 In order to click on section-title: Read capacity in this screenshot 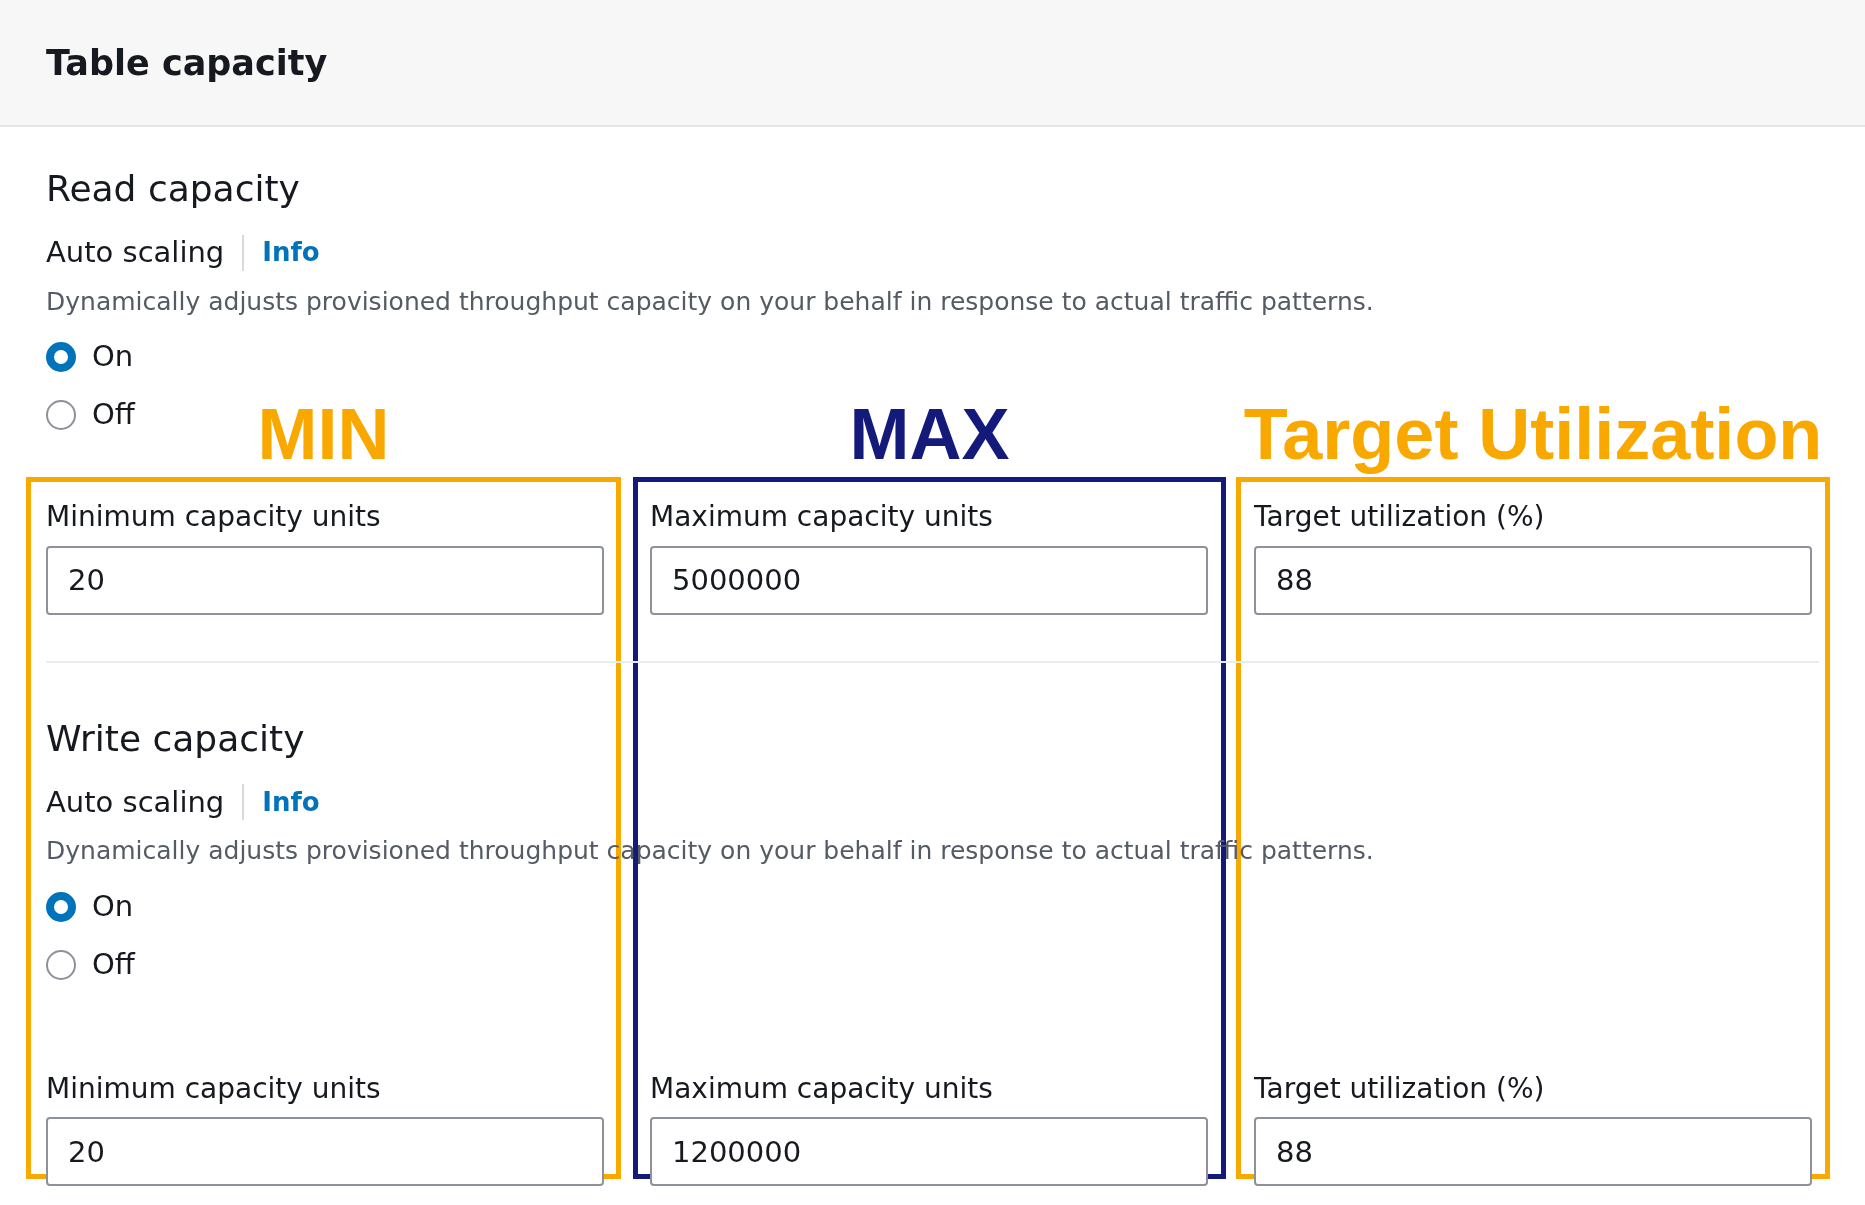, I will do `click(173, 189)`.